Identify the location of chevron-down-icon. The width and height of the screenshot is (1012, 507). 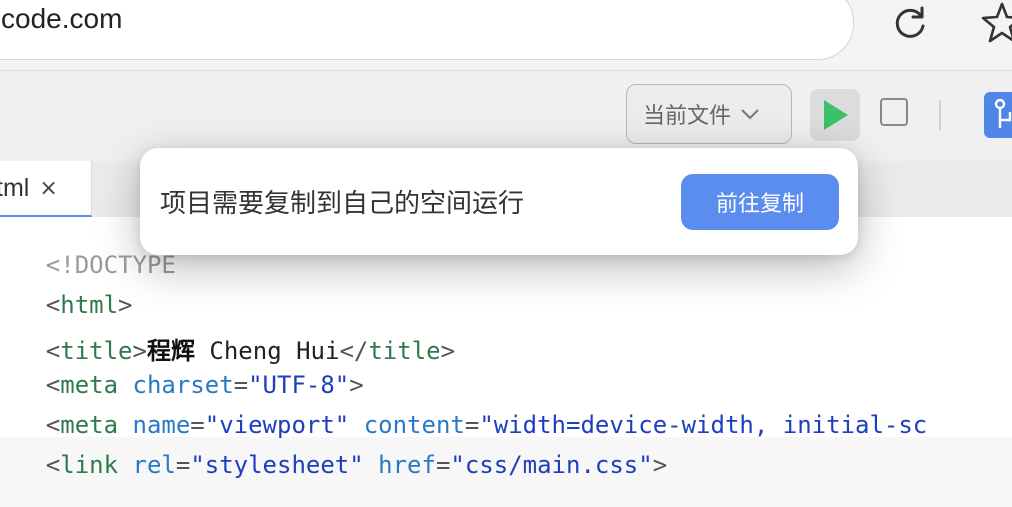
(750, 114).